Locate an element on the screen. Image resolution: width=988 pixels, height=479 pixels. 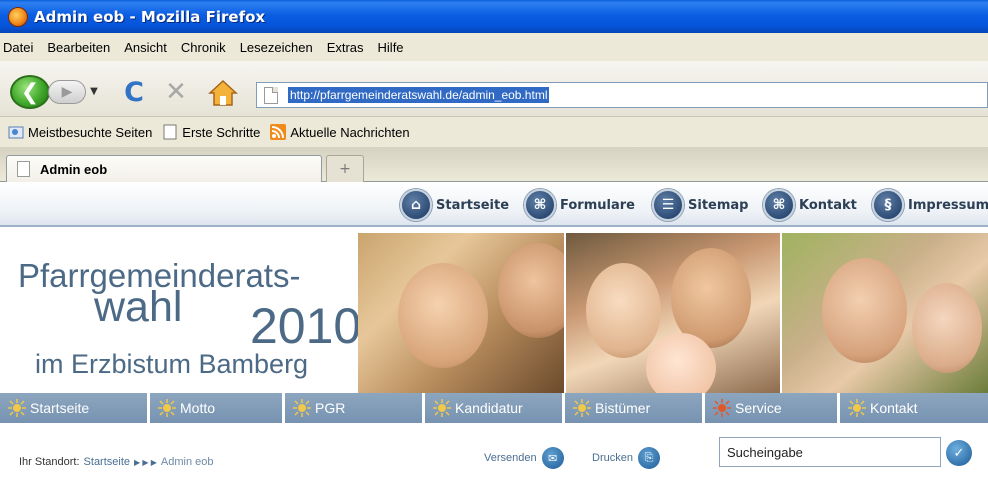
breadcrumb-arrows-icon: ▶ ▶ ▶ is located at coordinates (145, 462).